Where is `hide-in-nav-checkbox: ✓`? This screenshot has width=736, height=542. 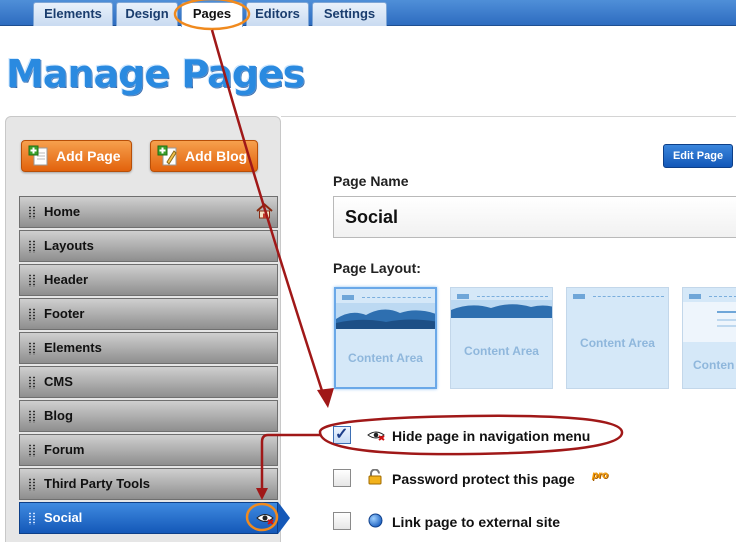
hide-in-nav-checkbox: ✓ is located at coordinates (342, 435).